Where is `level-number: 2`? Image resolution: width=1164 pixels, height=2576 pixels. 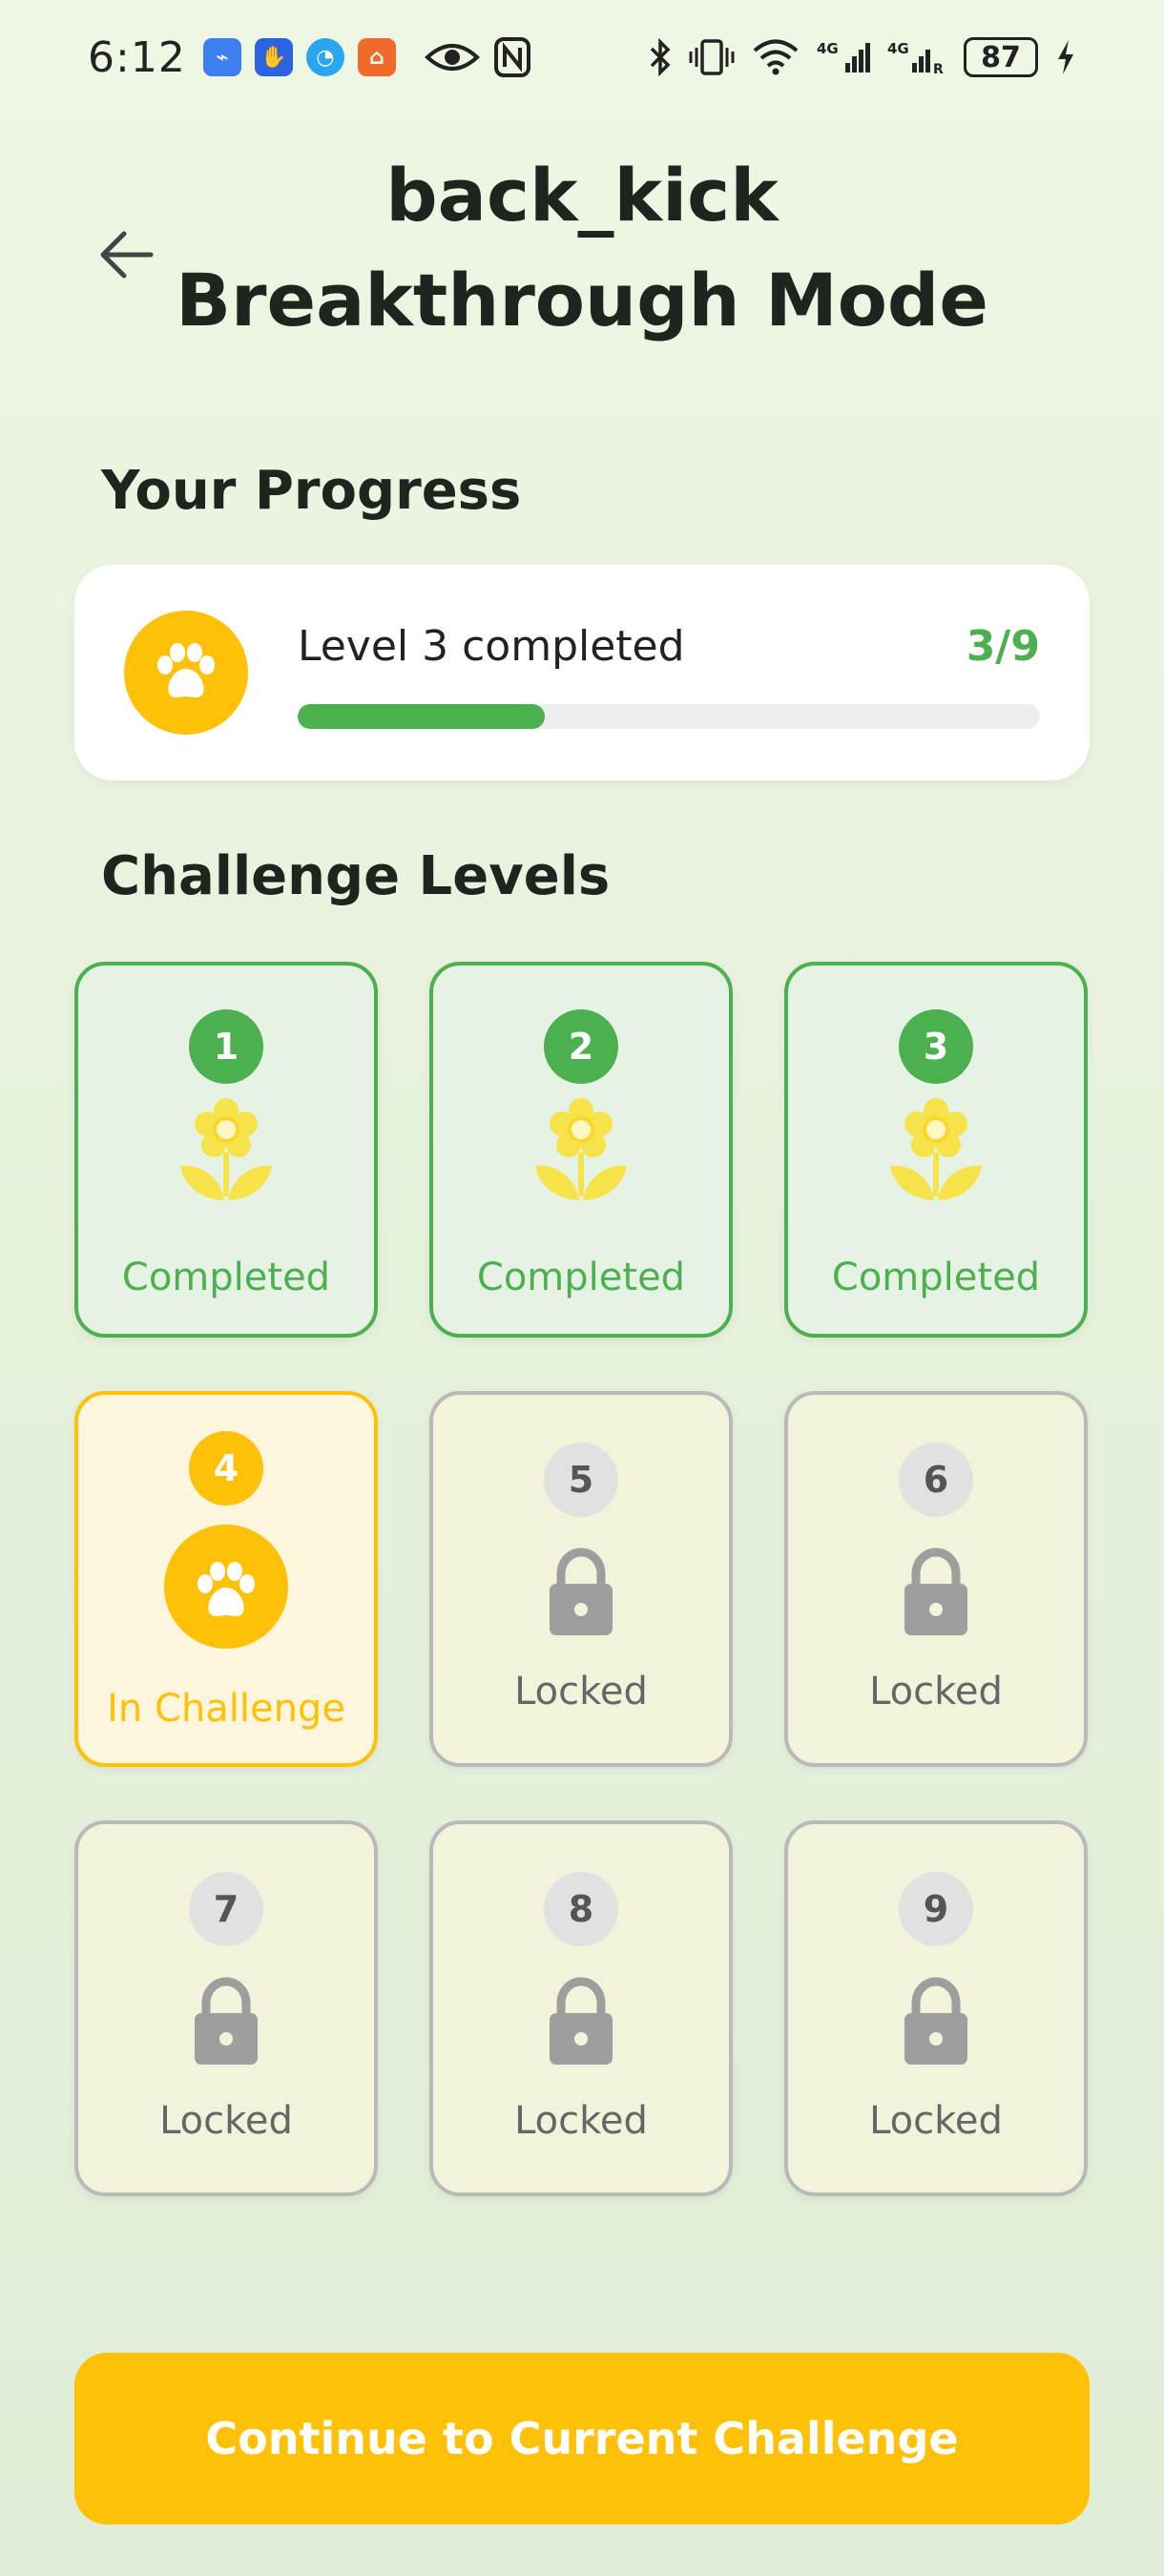
level-number: 2 is located at coordinates (581, 1046).